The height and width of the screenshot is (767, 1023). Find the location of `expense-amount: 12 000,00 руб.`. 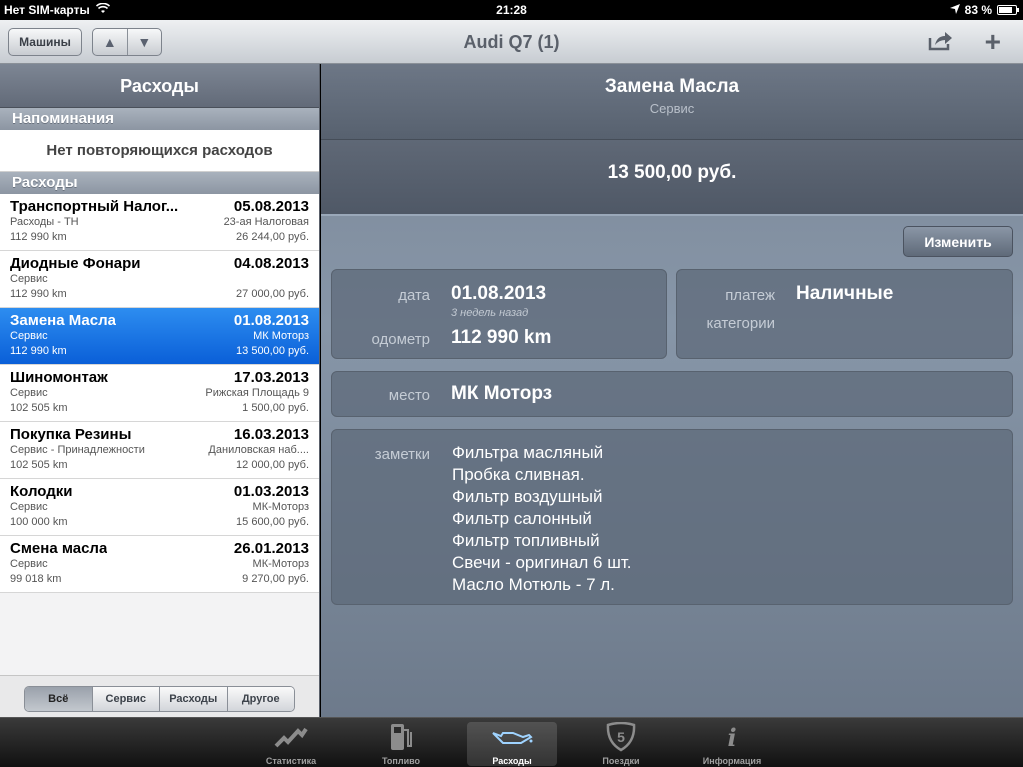

expense-amount: 12 000,00 руб. is located at coordinates (272, 465).